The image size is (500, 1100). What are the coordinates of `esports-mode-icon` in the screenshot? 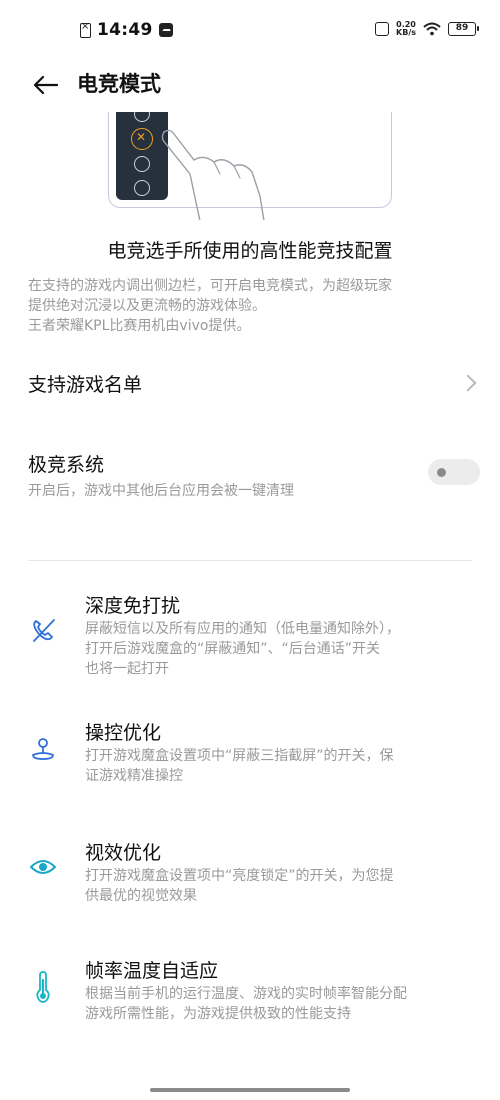 It's located at (142, 139).